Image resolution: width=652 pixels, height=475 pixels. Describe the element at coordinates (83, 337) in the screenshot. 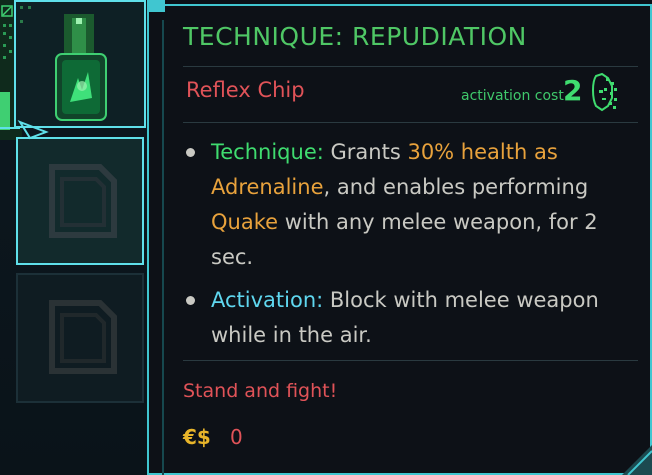

I see `empty-slot-icon` at that location.